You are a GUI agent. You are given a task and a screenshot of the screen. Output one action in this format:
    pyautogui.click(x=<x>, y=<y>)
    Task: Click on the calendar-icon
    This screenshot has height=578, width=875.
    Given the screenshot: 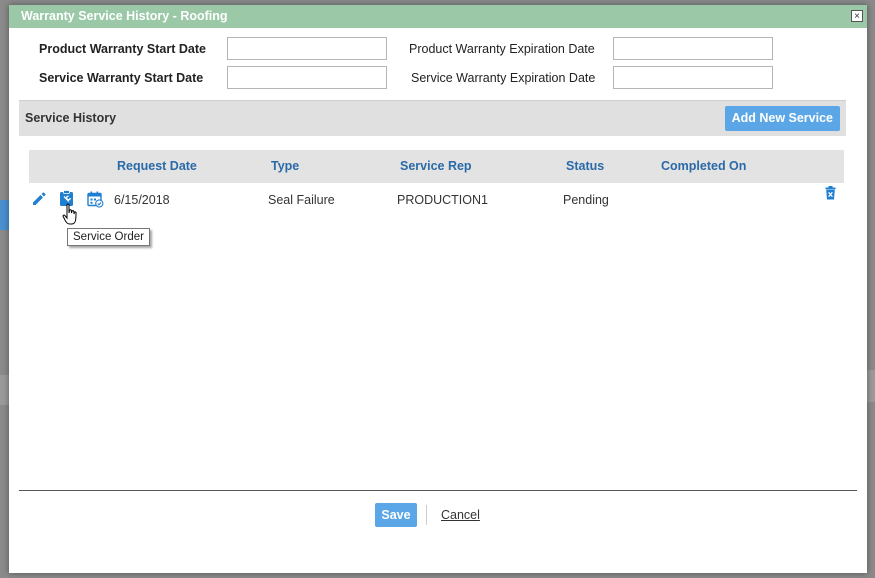 What is the action you would take?
    pyautogui.click(x=95, y=199)
    